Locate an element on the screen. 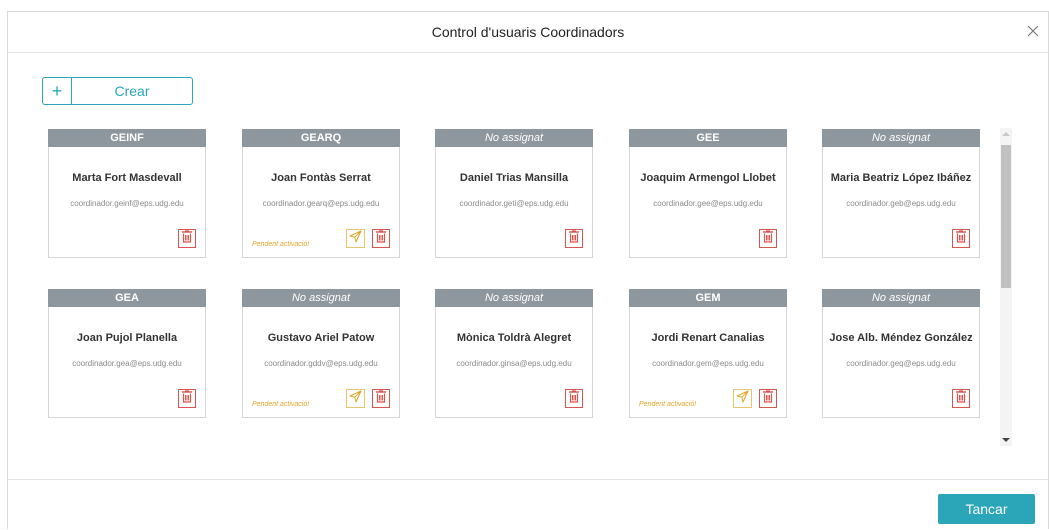 The width and height of the screenshot is (1049, 530). plus-icon: + is located at coordinates (57, 91).